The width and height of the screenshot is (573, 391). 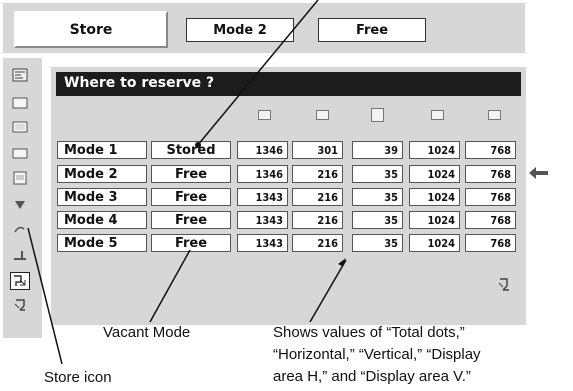 I want to click on vacant-mode-annotation: Vacant Mode, so click(x=147, y=332).